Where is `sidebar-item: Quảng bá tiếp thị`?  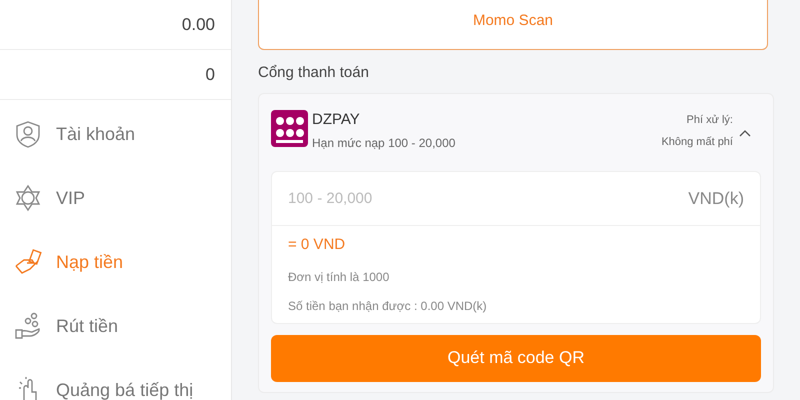
sidebar-item: Quảng bá tiếp thị is located at coordinates (115, 379).